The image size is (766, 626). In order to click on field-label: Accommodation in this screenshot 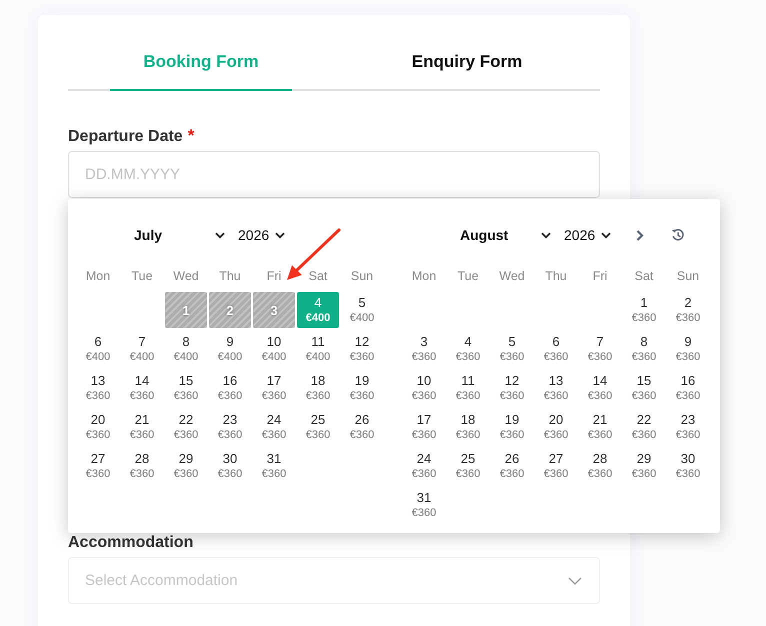, I will do `click(131, 543)`.